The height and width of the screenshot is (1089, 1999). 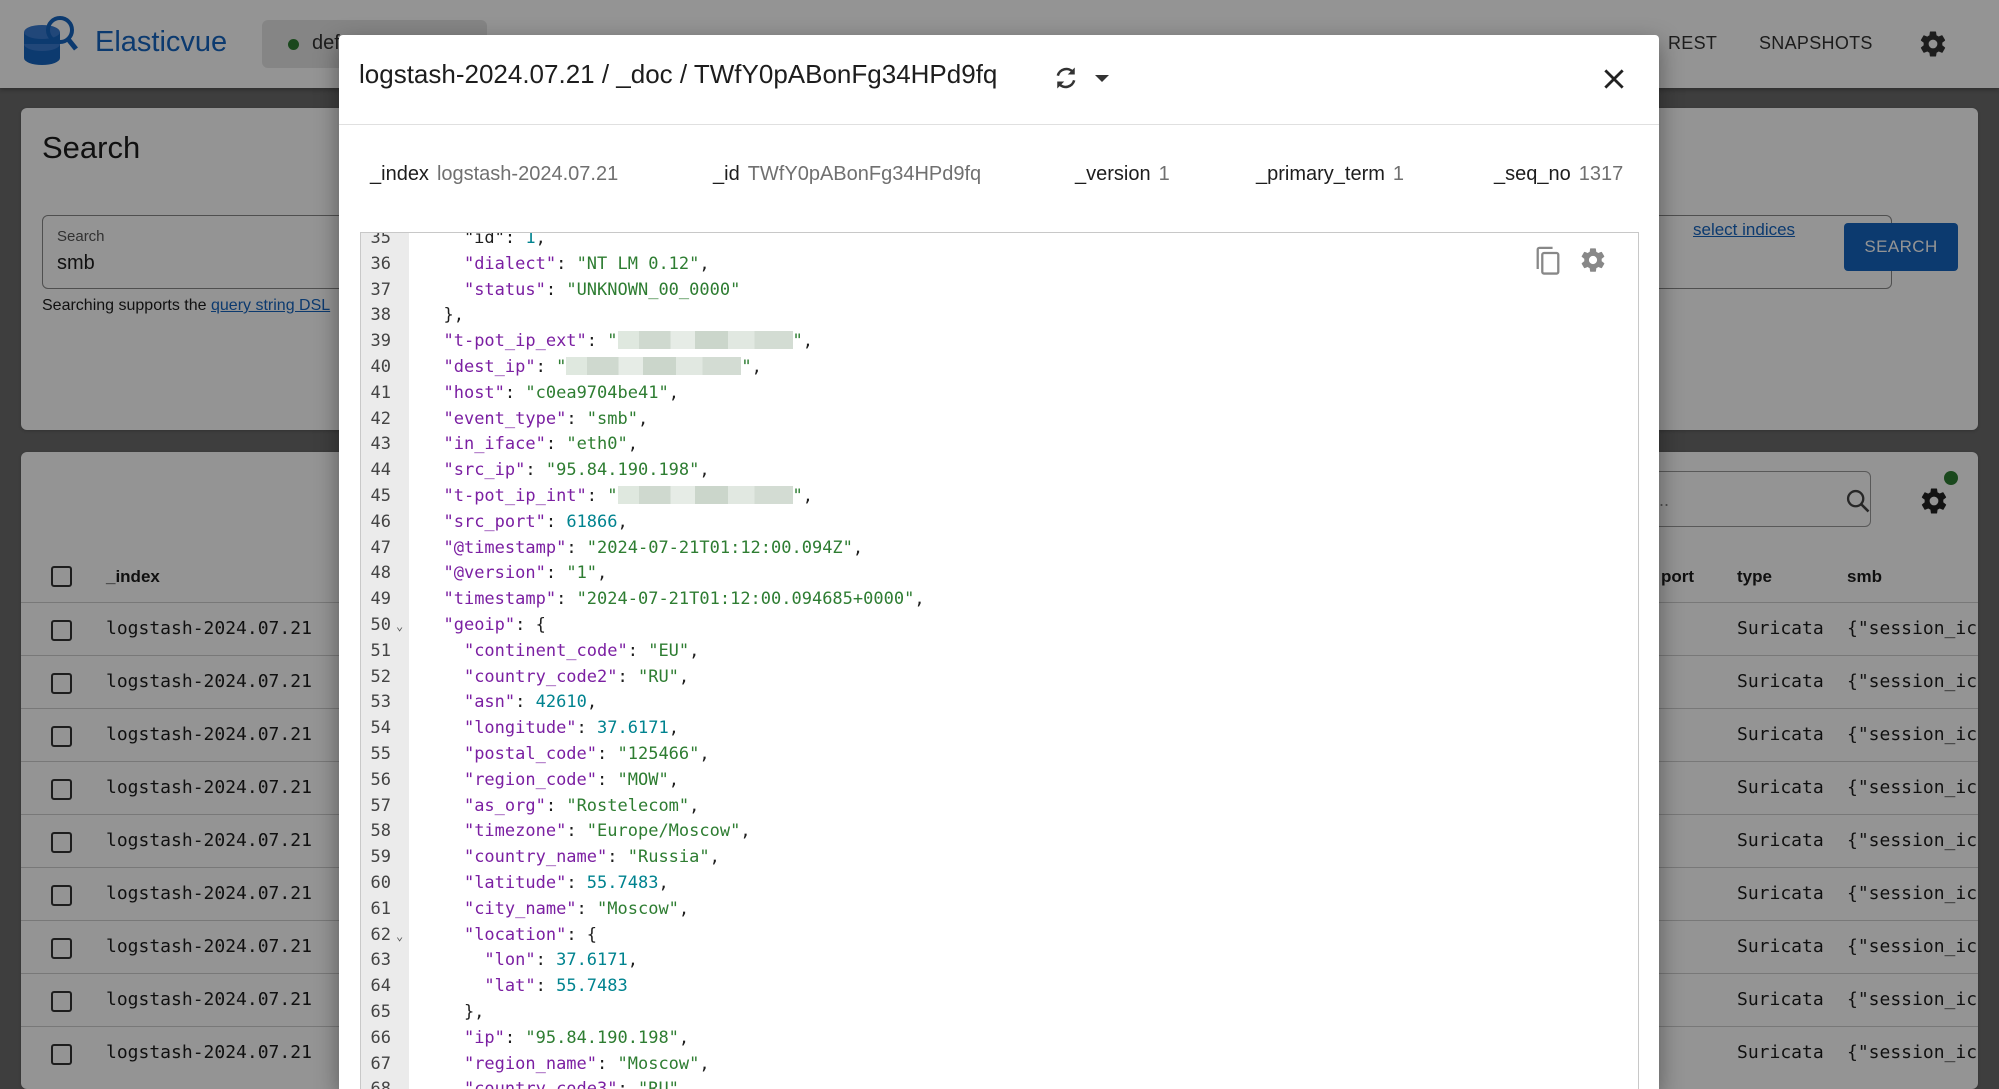 What do you see at coordinates (380, 676) in the screenshot?
I see `line-number: 52` at bounding box center [380, 676].